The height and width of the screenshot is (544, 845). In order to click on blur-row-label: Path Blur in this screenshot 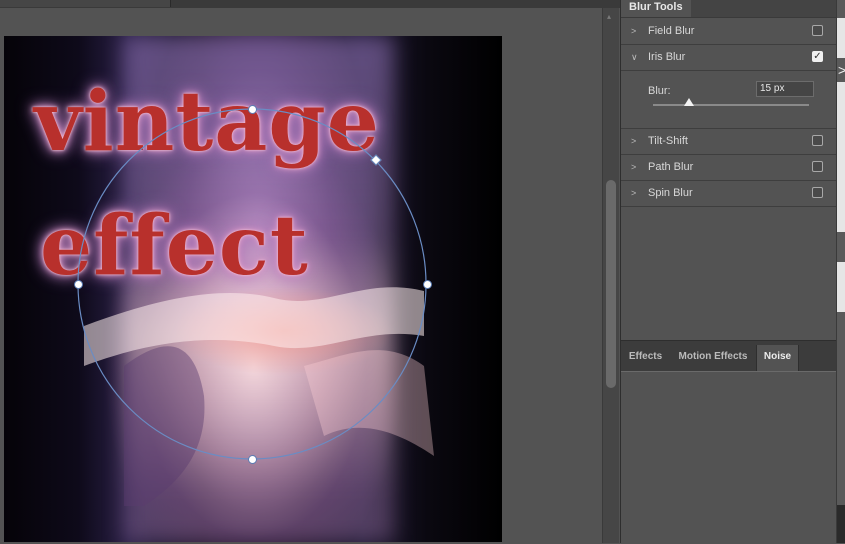, I will do `click(671, 167)`.